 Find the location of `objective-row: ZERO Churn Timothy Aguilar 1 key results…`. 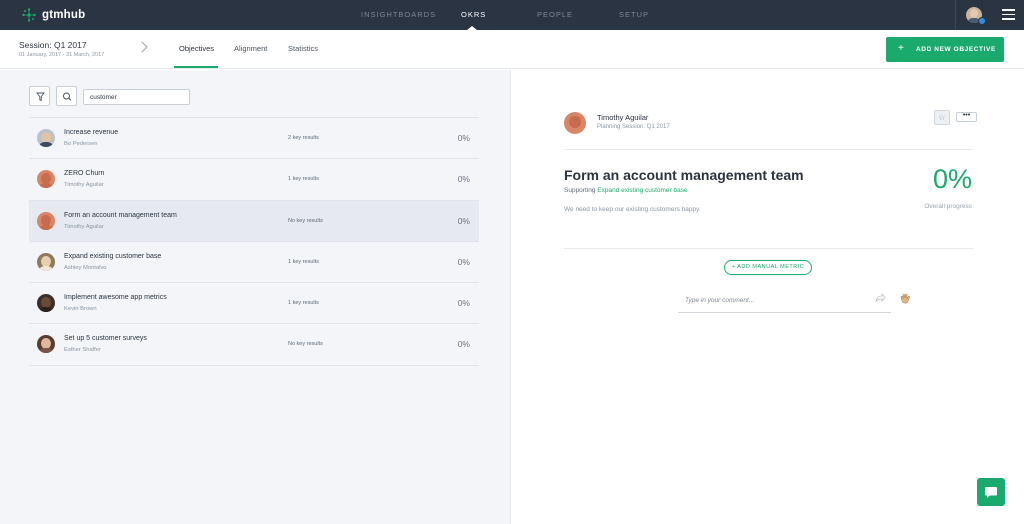

objective-row: ZERO Churn Timothy Aguilar 1 key results… is located at coordinates (254, 180).